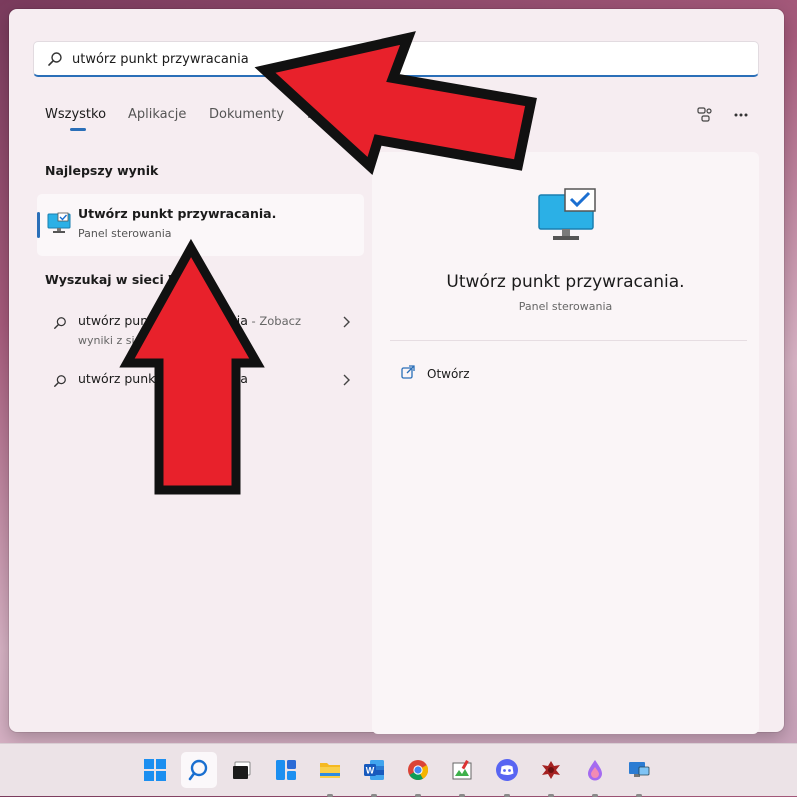 The width and height of the screenshot is (797, 797). What do you see at coordinates (177, 213) in the screenshot?
I see `best-match-title: Utwórz punkt przywracania.` at bounding box center [177, 213].